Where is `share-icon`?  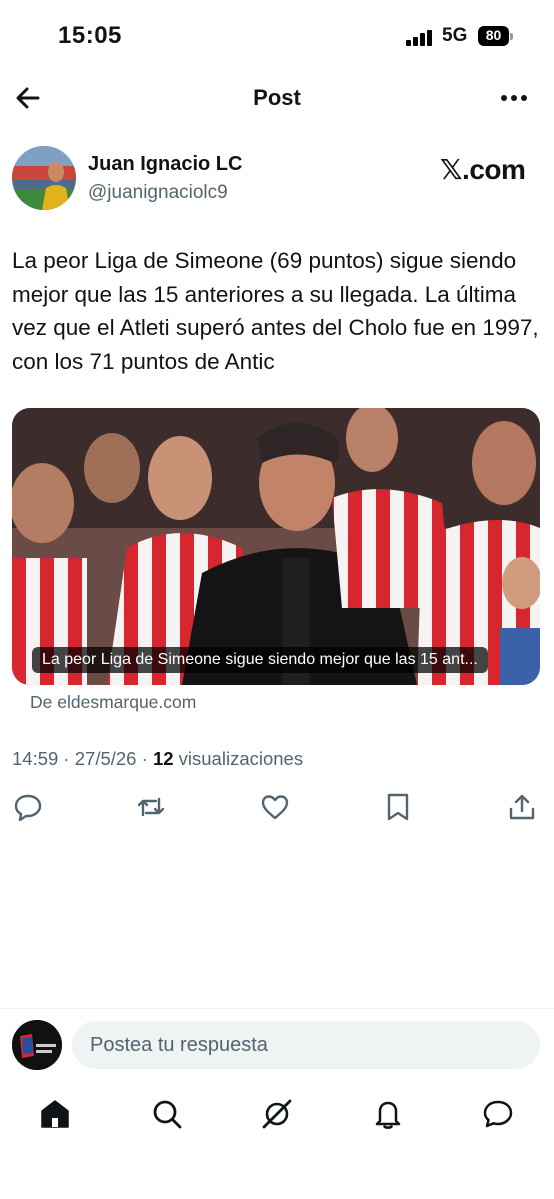 share-icon is located at coordinates (522, 807).